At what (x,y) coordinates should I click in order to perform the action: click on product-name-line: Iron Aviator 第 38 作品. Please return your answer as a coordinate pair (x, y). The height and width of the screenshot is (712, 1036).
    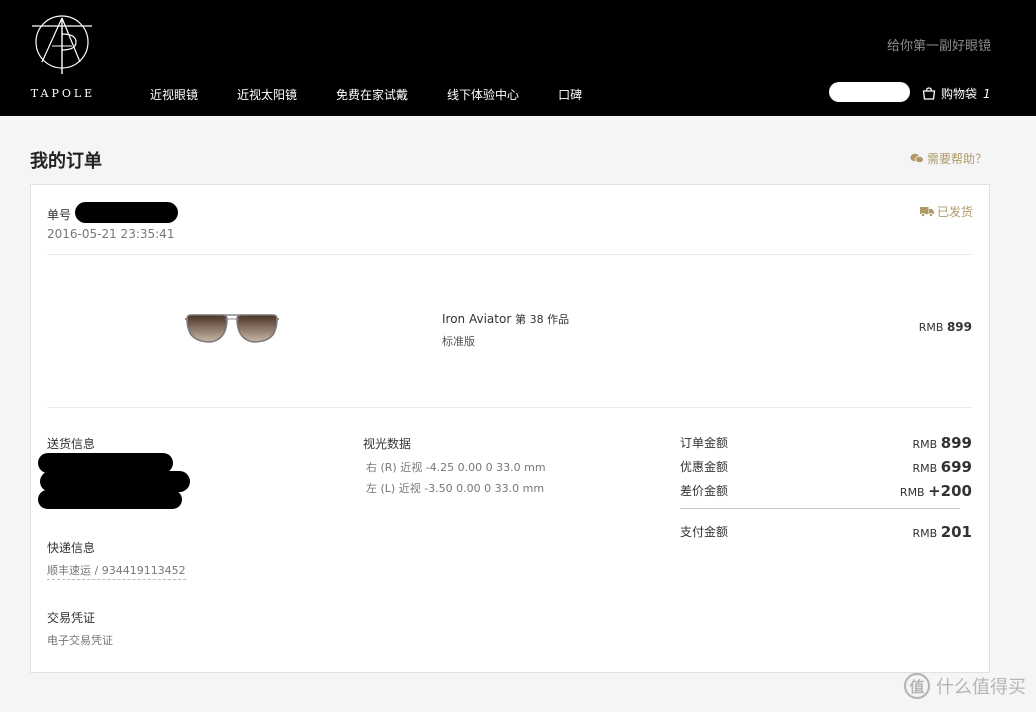
    Looking at the image, I should click on (505, 319).